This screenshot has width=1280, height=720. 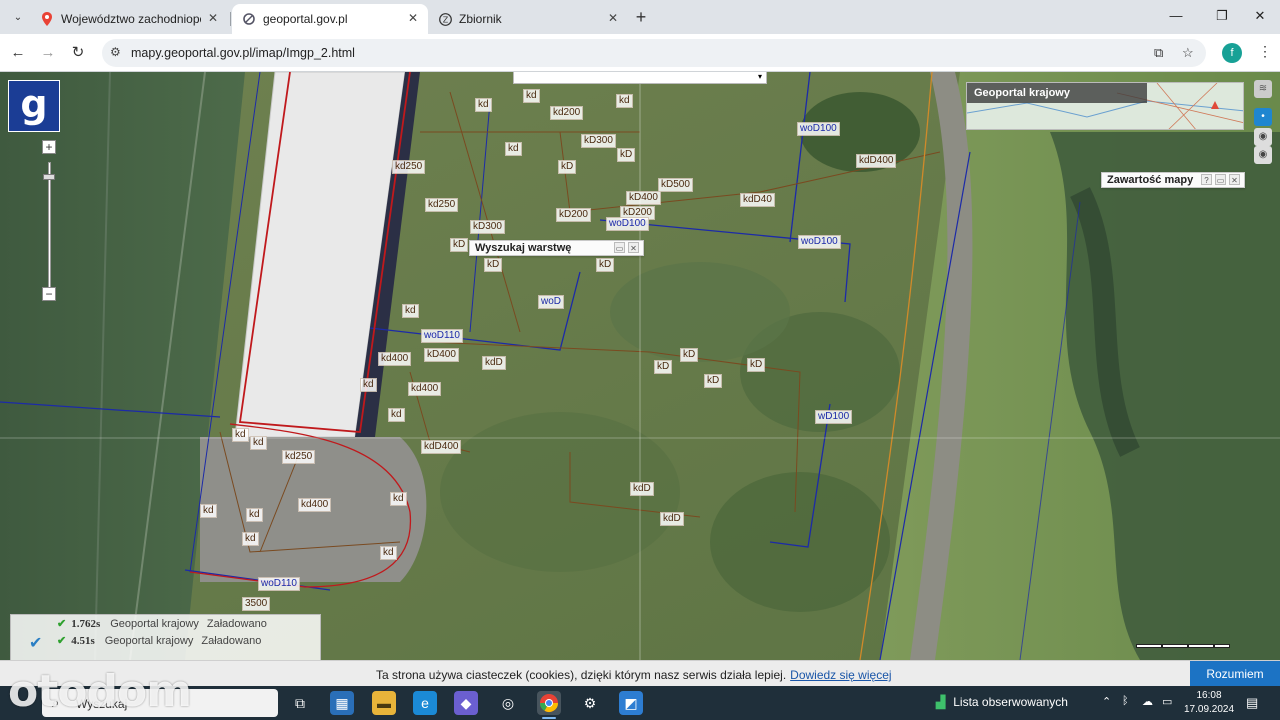 What do you see at coordinates (480, 19) in the screenshot?
I see `tab-title: Zbiornik` at bounding box center [480, 19].